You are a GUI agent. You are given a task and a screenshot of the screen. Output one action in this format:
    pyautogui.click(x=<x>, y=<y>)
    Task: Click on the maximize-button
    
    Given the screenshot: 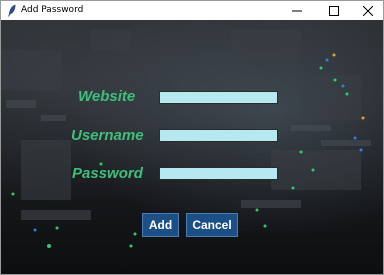 What is the action you would take?
    pyautogui.click(x=334, y=10)
    